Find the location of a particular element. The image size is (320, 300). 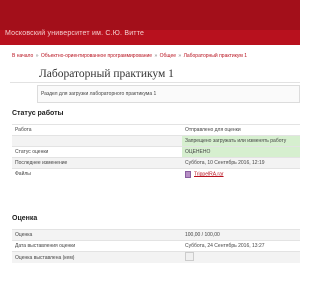

row-label: Последнее изменение is located at coordinates (97, 163).